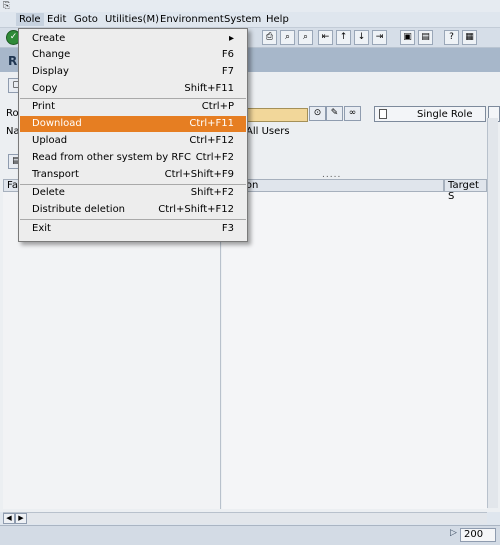 The height and width of the screenshot is (545, 500). What do you see at coordinates (214, 157) in the screenshot?
I see `menu-item-shortcut: Ctrl+F2` at bounding box center [214, 157].